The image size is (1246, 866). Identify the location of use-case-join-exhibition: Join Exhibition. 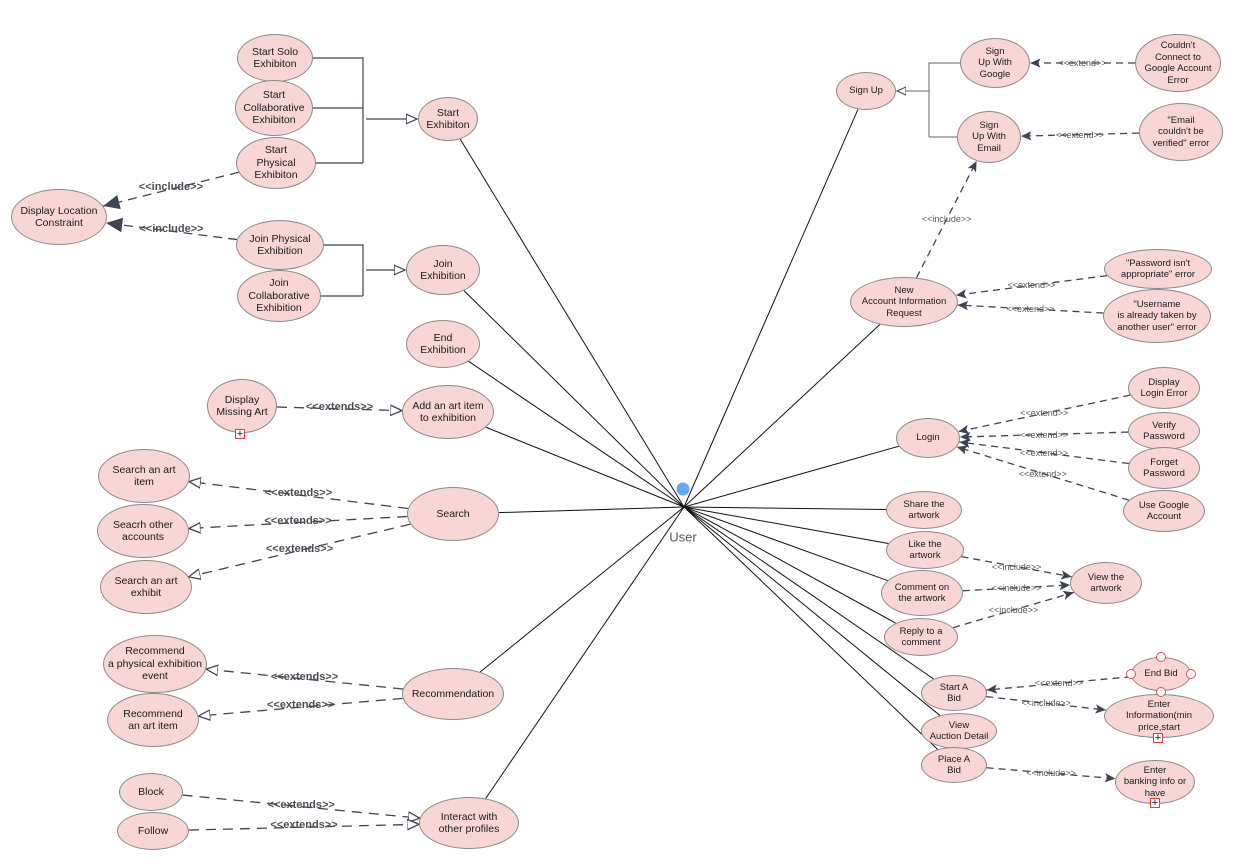
(443, 270).